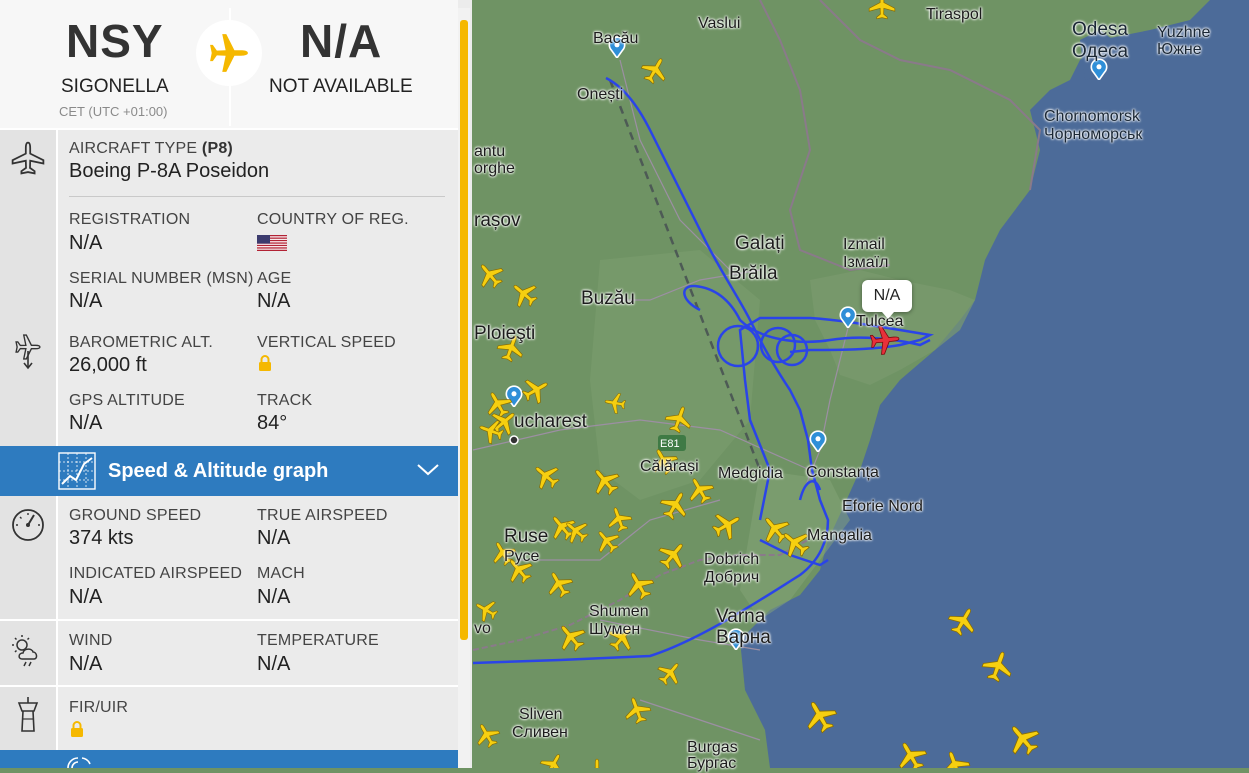 Image resolution: width=1249 pixels, height=773 pixels. I want to click on map-label-mangalia: Mangalia, so click(839, 535).